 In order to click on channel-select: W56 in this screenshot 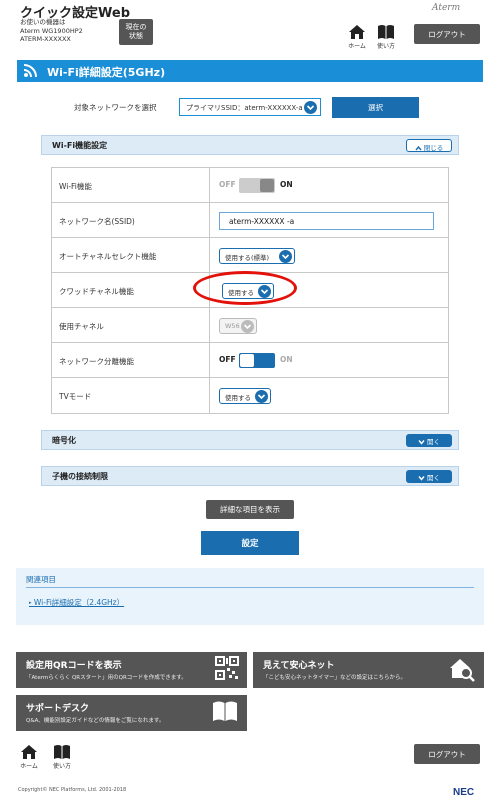, I will do `click(238, 326)`.